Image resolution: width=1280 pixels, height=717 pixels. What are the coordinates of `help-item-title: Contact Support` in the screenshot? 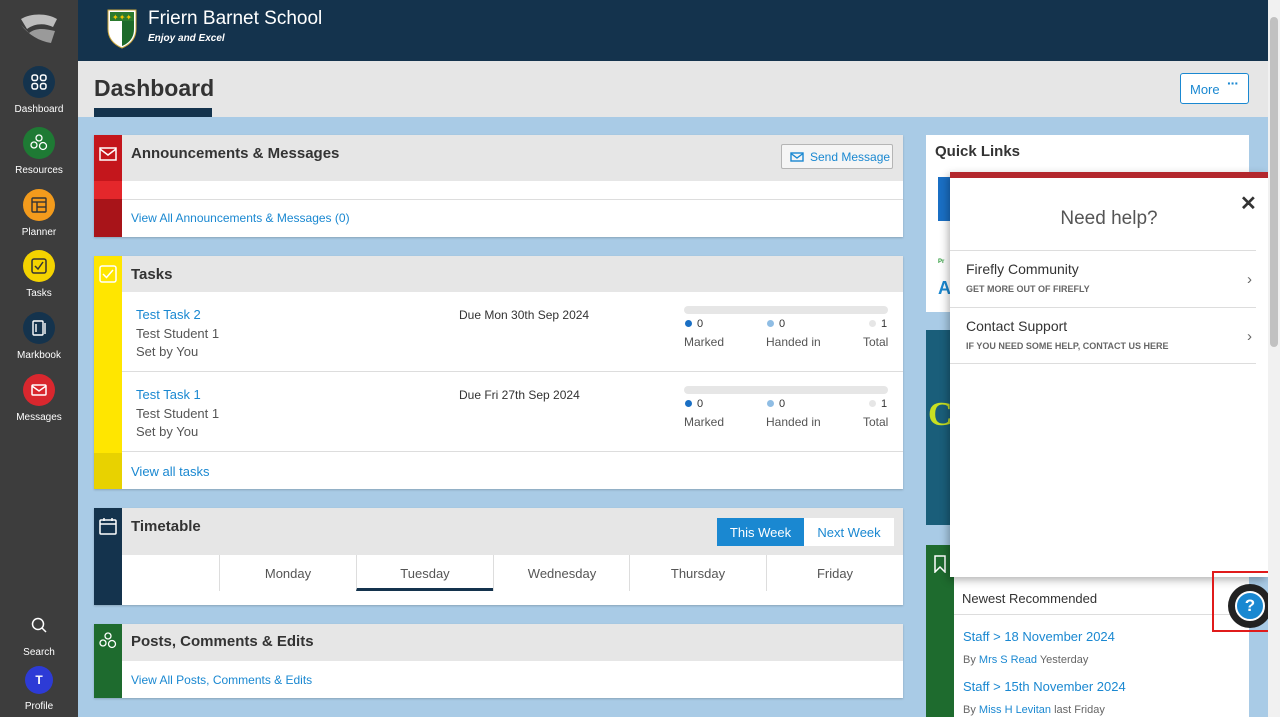 It's located at (1017, 326).